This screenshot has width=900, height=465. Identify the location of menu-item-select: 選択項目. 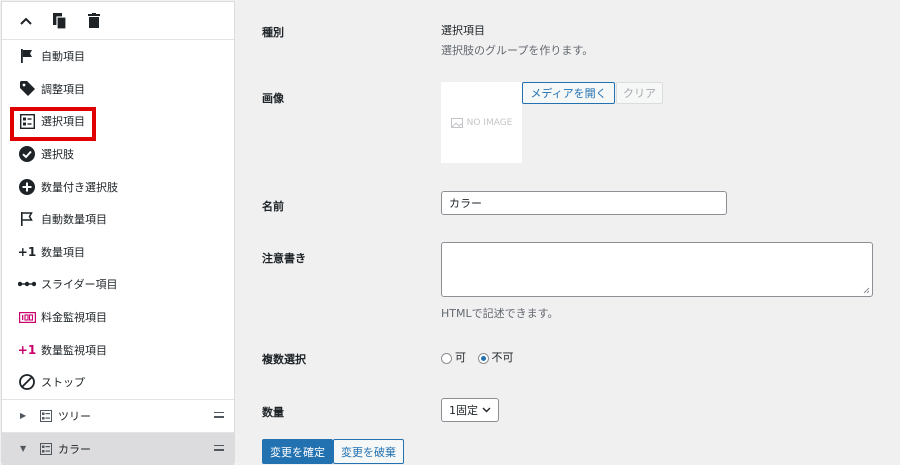
(118, 123).